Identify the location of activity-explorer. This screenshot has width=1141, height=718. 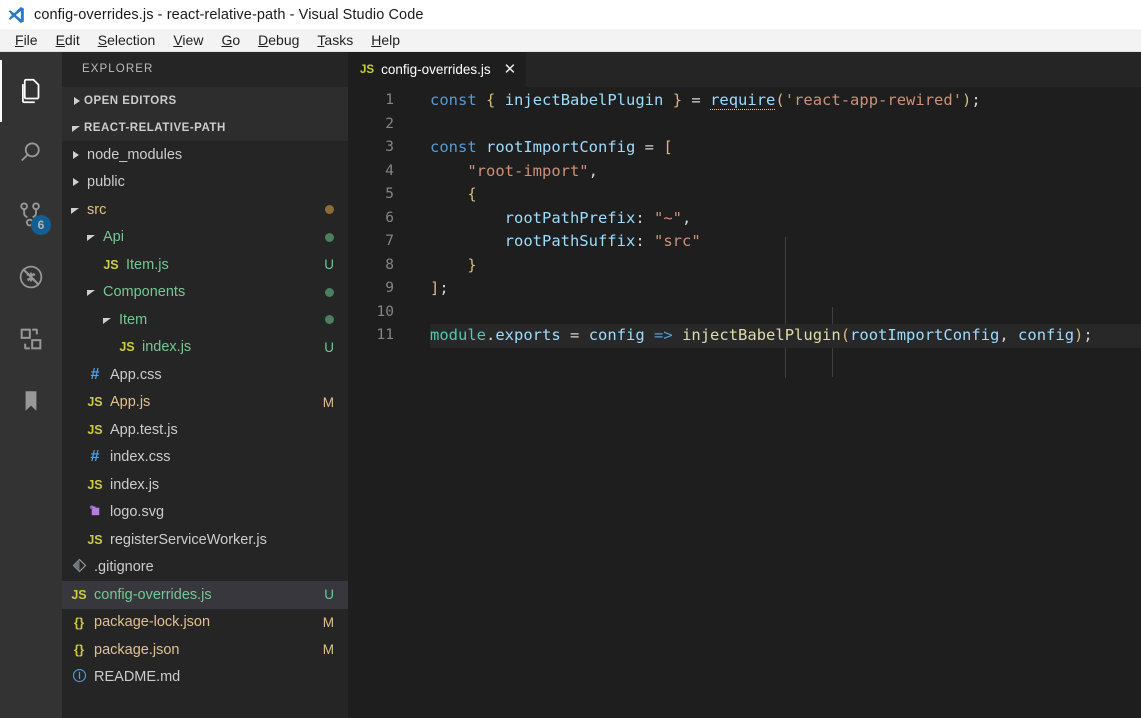
(31, 91).